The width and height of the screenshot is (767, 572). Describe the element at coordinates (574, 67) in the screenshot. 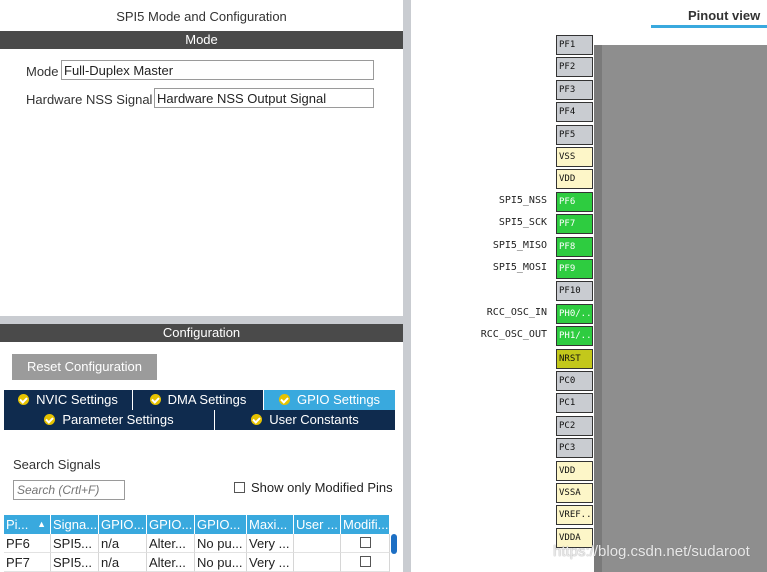

I see `pin-pf2: PF2` at that location.